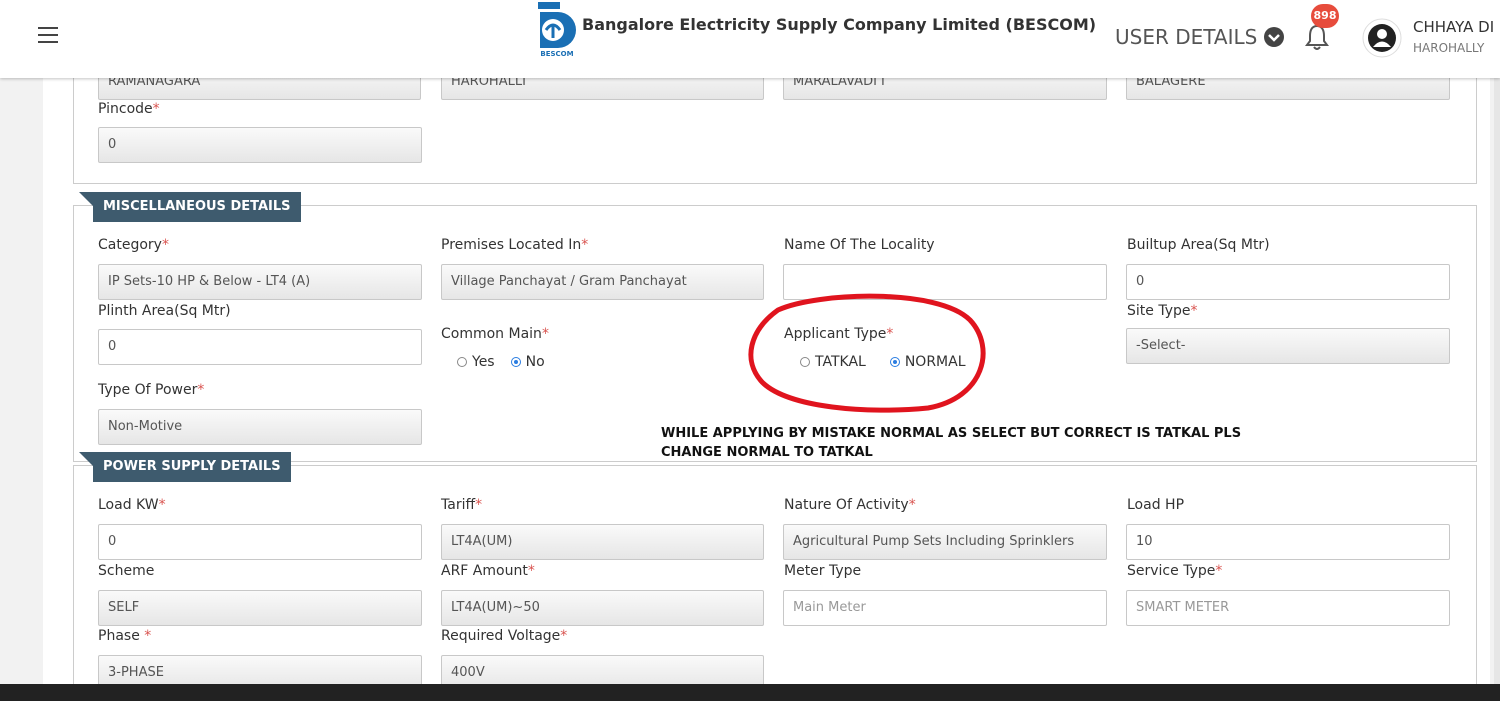 The width and height of the screenshot is (1500, 701). What do you see at coordinates (602, 542) in the screenshot?
I see `tariff-field: LT4A(UM)` at bounding box center [602, 542].